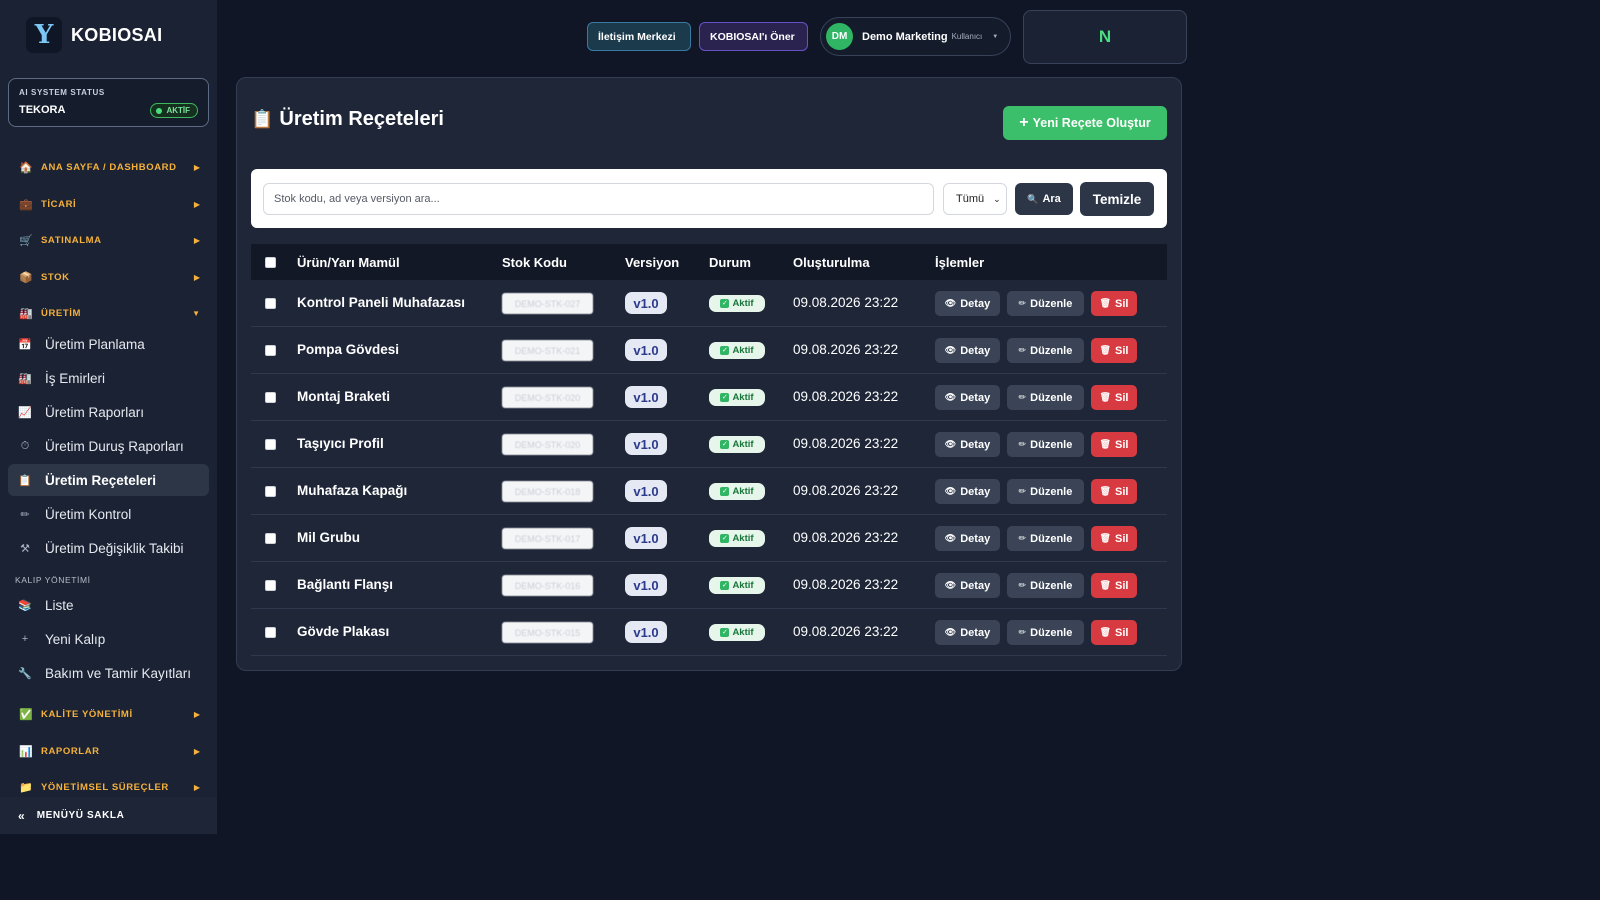 The width and height of the screenshot is (1600, 900). What do you see at coordinates (725, 585) in the screenshot?
I see `check-icon: ✓` at bounding box center [725, 585].